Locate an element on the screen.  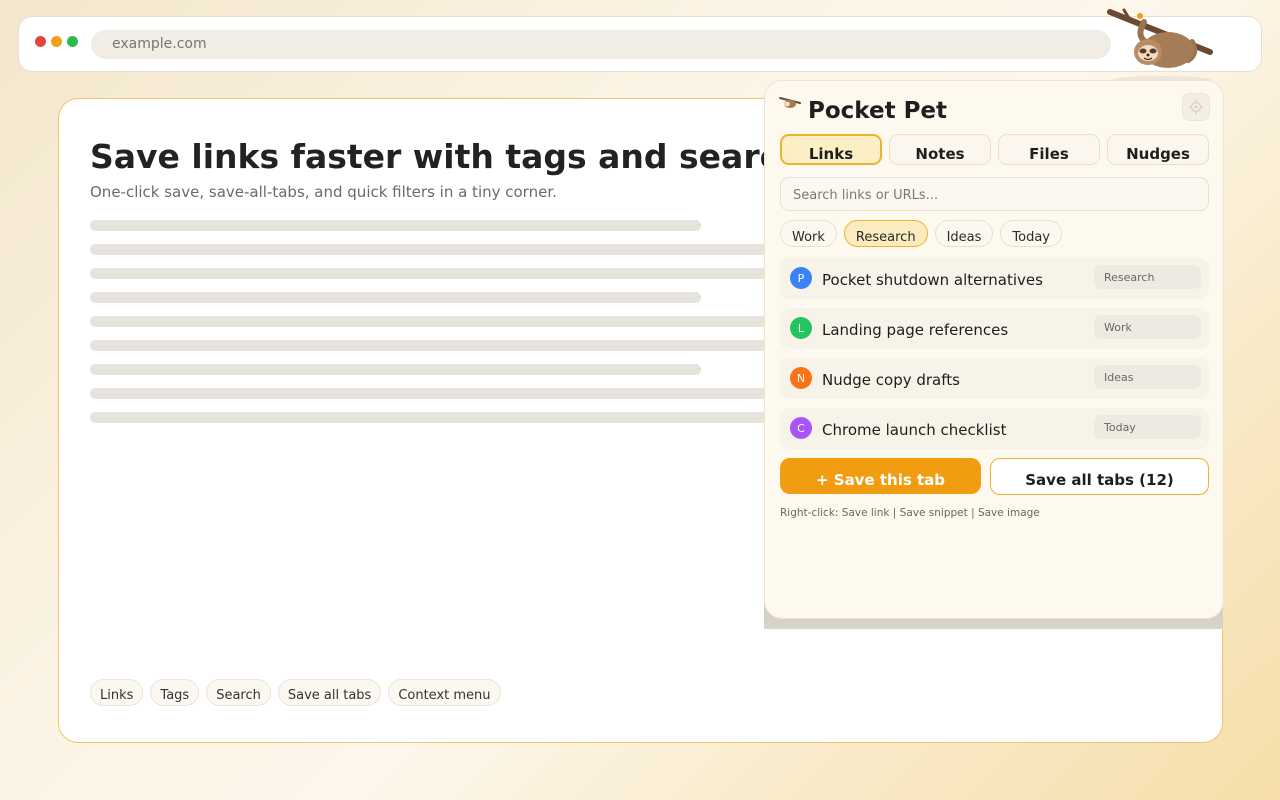
gear-icon is located at coordinates (1196, 107).